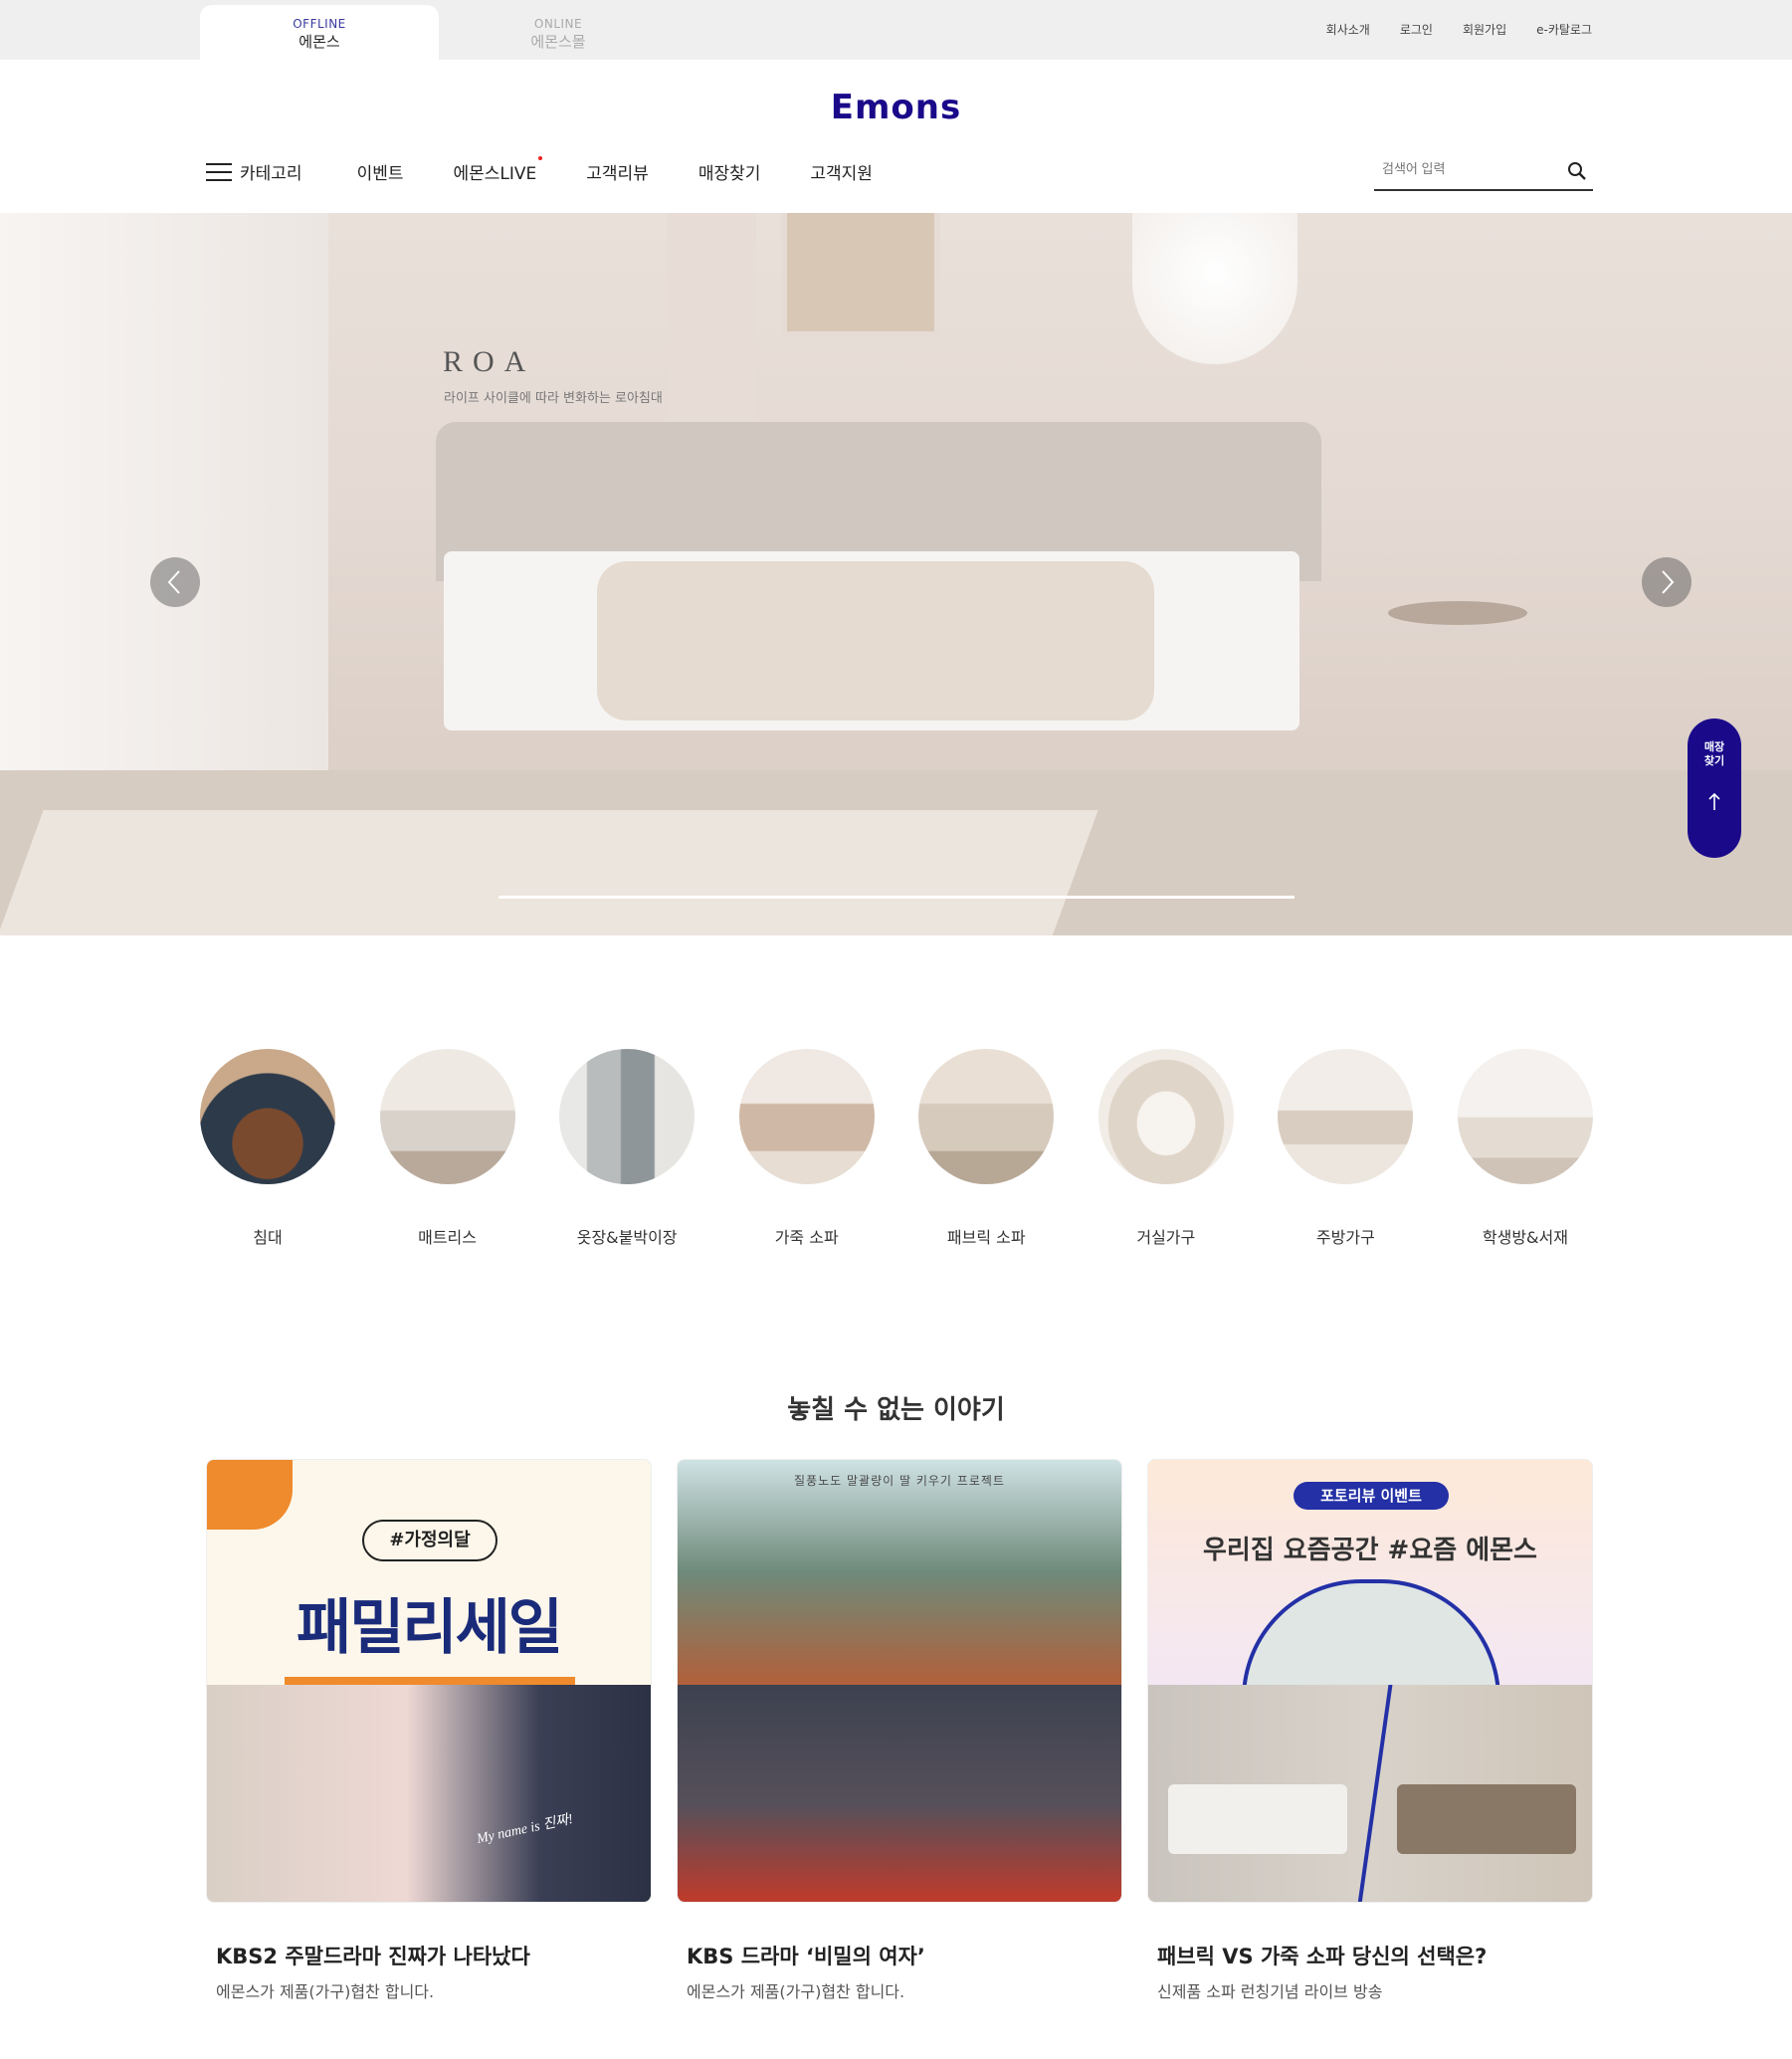  I want to click on link-login: 로그인, so click(1416, 29).